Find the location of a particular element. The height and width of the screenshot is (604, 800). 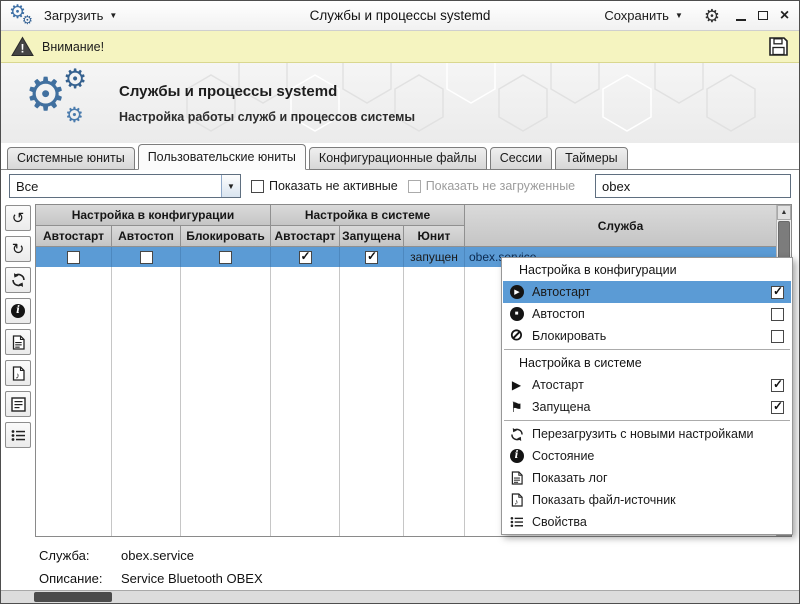

play-circle-icon: ▶ is located at coordinates (516, 292).